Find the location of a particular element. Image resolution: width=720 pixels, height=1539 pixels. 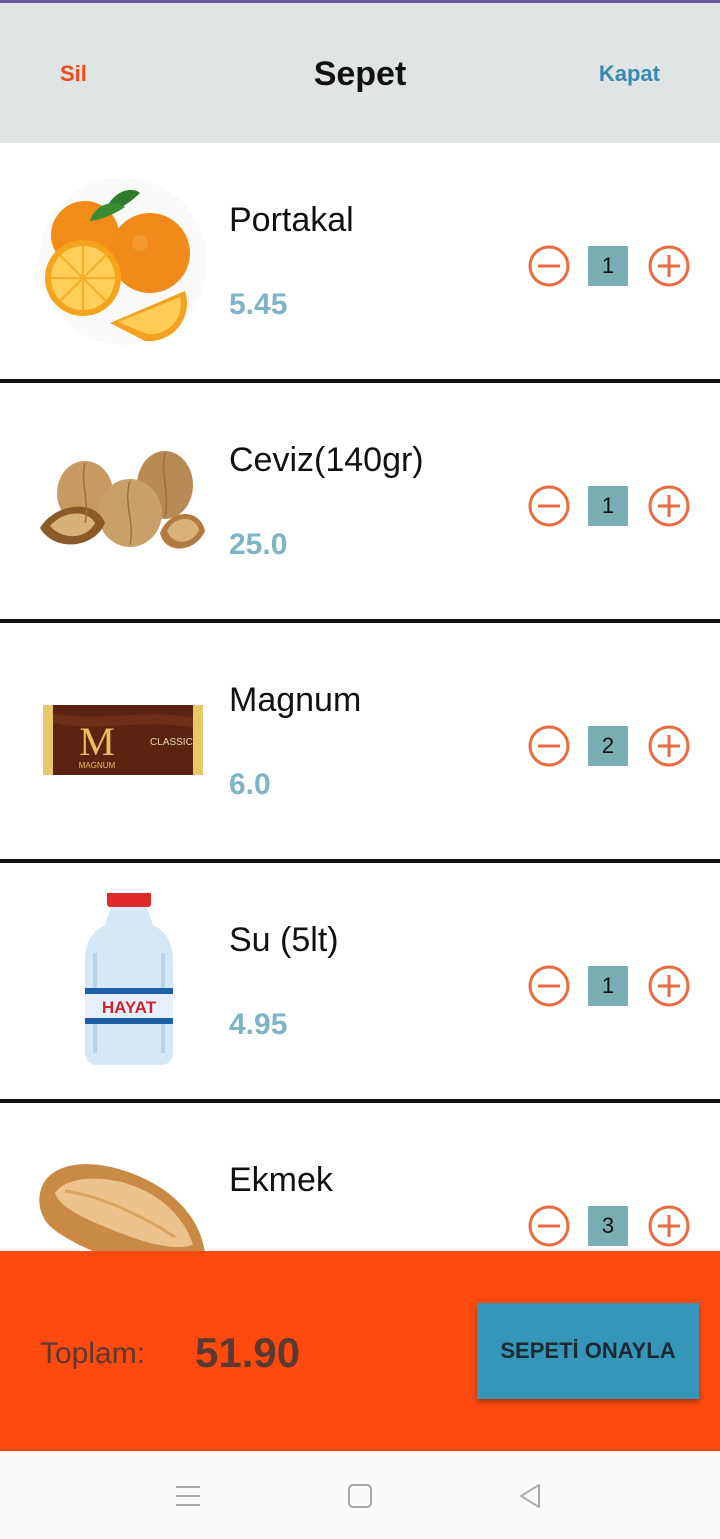

item-name: Su (5lt) is located at coordinates (284, 940).